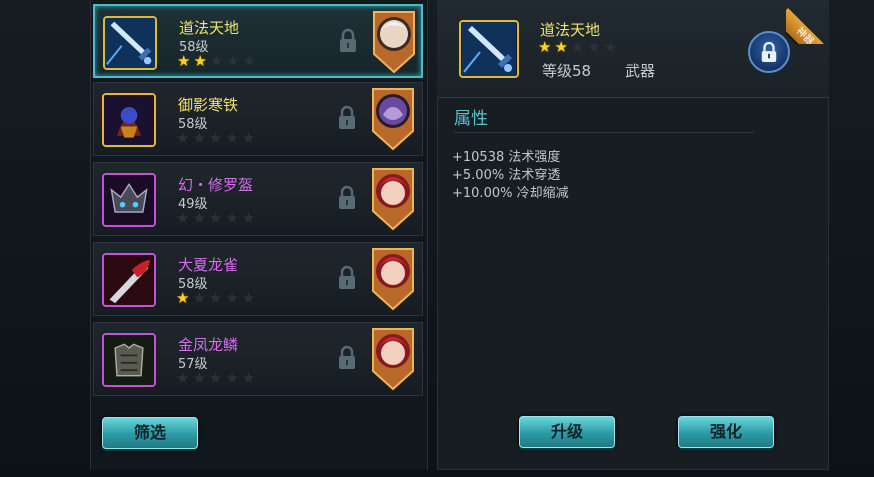 This screenshot has height=477, width=874. What do you see at coordinates (129, 360) in the screenshot?
I see `armor-icon` at bounding box center [129, 360].